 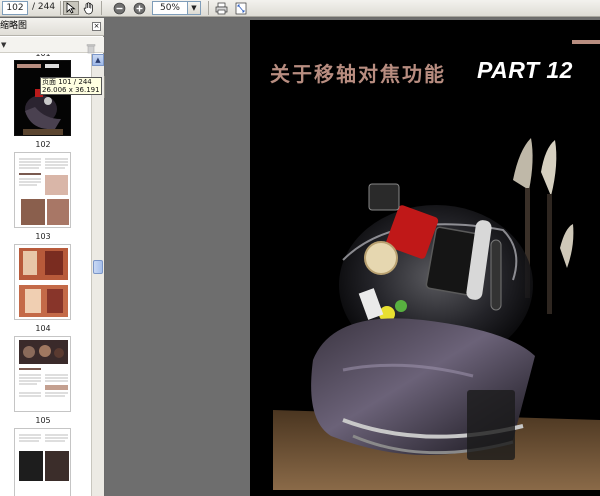 I want to click on print-icon, so click(x=221, y=8).